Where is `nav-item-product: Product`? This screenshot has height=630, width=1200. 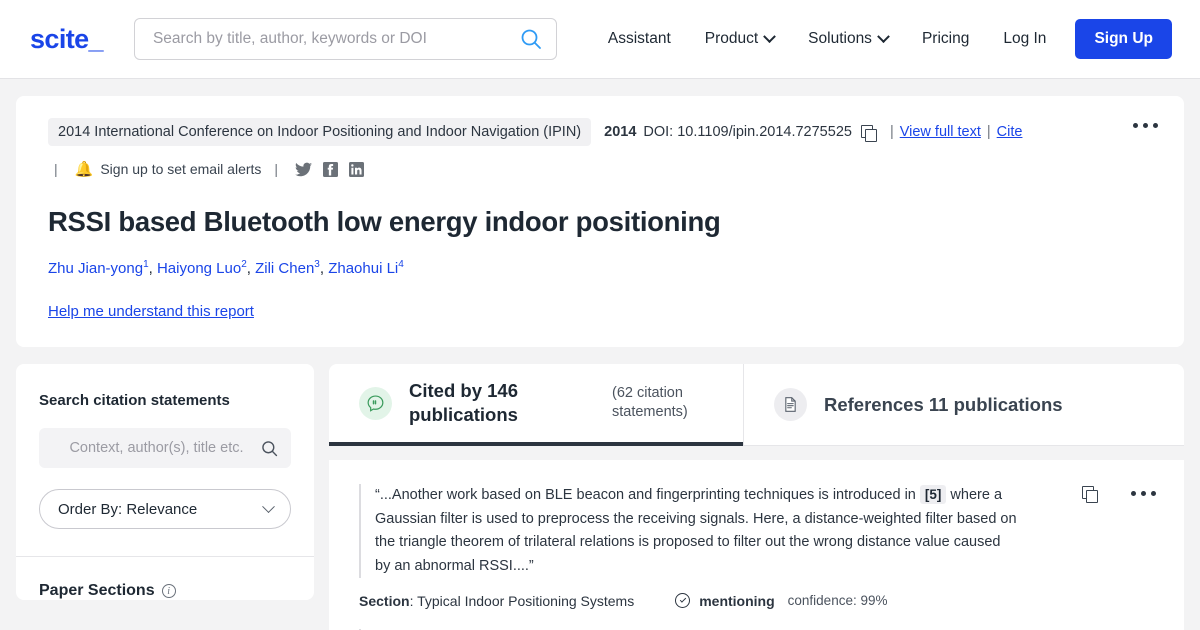
nav-item-product: Product is located at coordinates (739, 39).